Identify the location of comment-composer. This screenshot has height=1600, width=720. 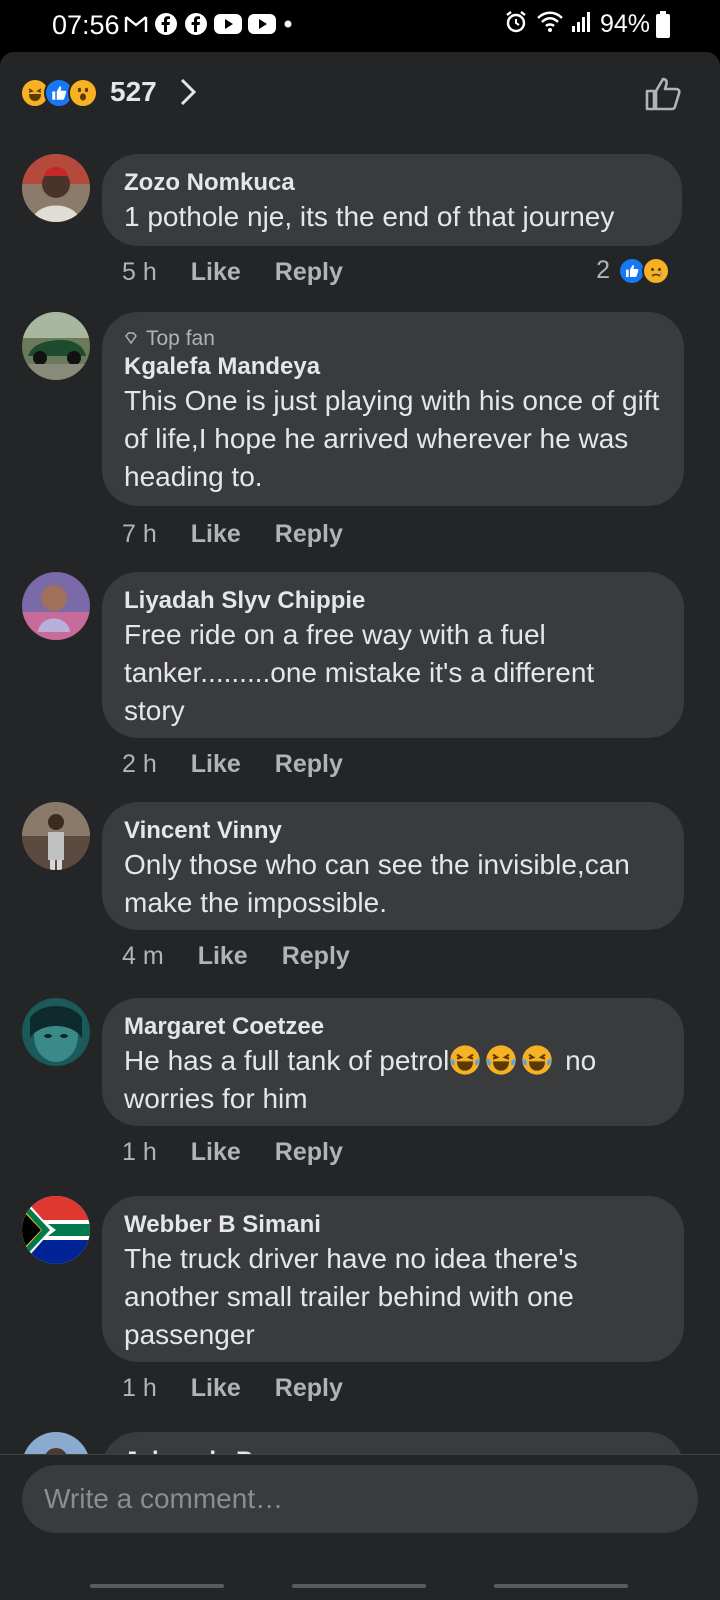
(360, 1504).